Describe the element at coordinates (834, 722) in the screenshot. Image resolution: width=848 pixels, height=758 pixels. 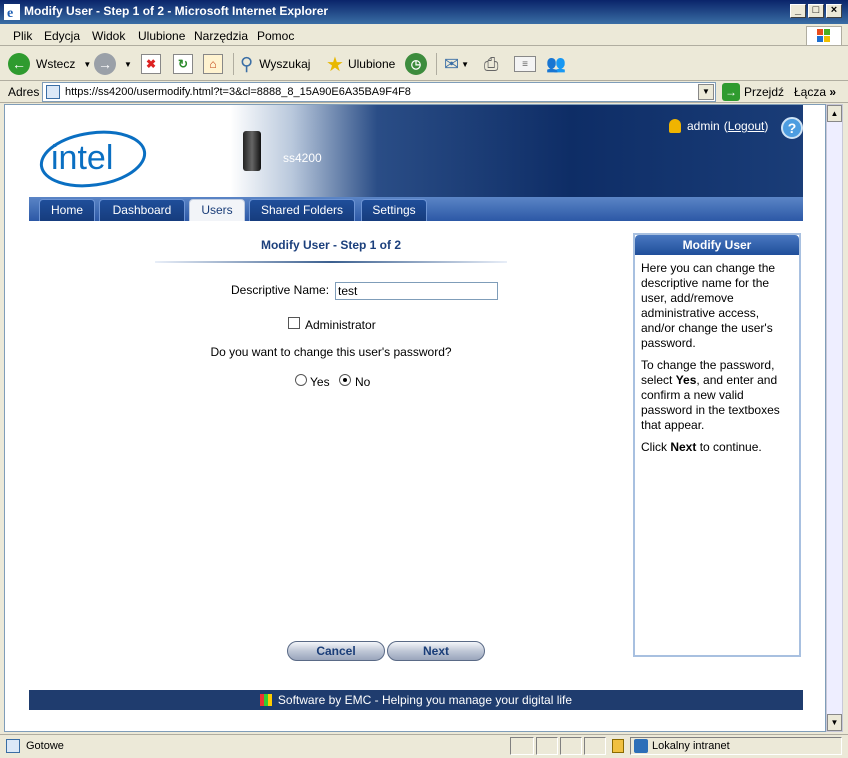
I see `scroll-down-icon: ▼` at that location.